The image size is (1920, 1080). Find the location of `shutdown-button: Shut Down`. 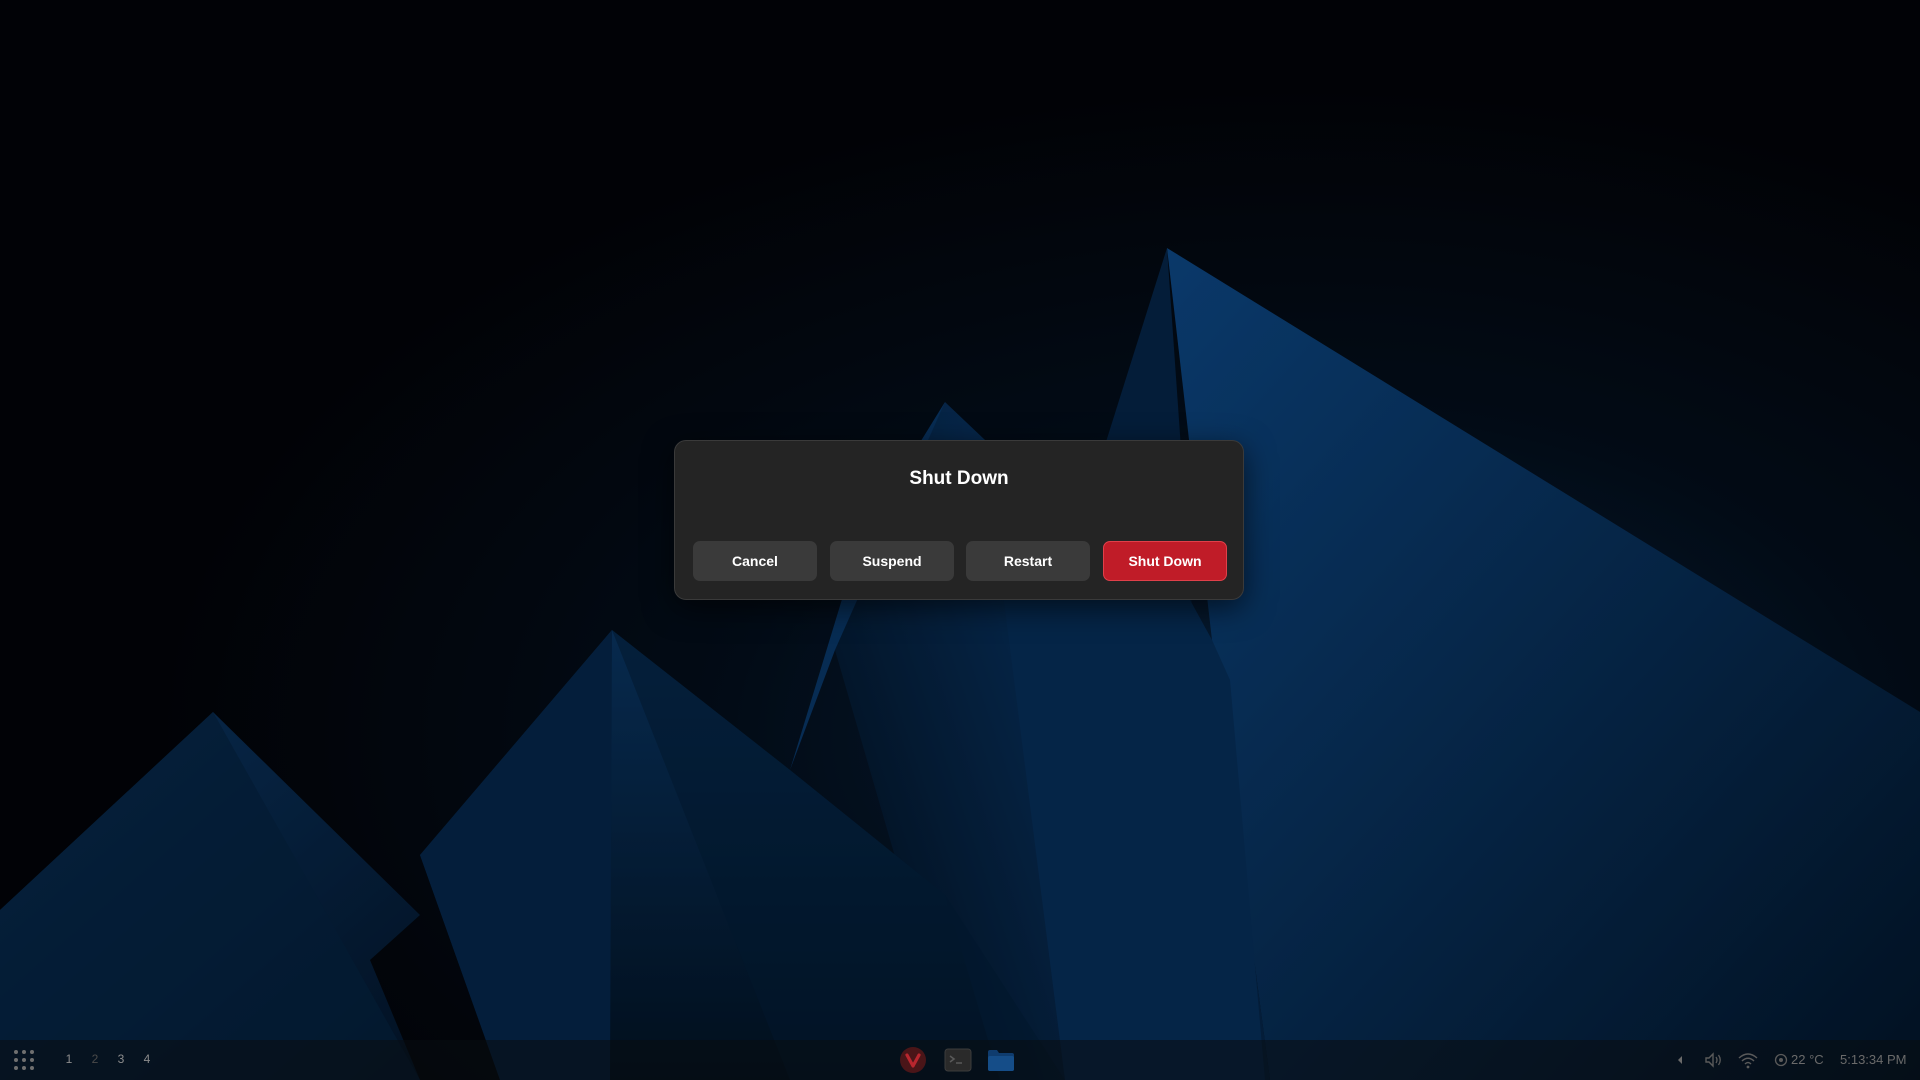

shutdown-button: Shut Down is located at coordinates (1165, 561).